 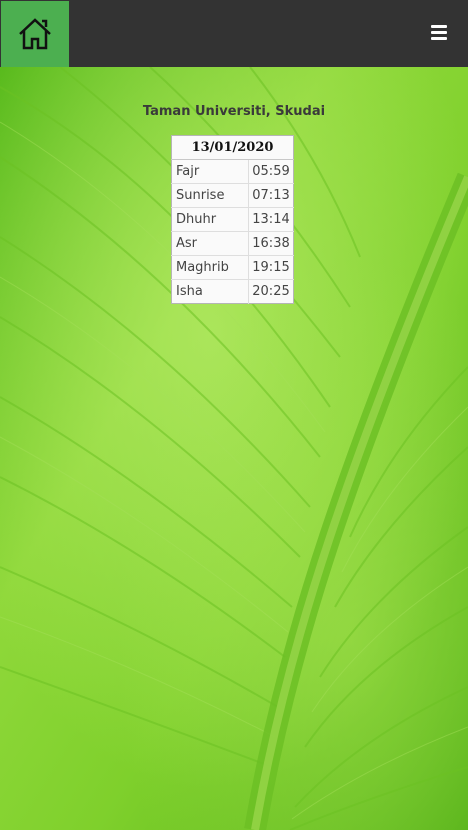 I want to click on top-navigation-bar, so click(x=234, y=33).